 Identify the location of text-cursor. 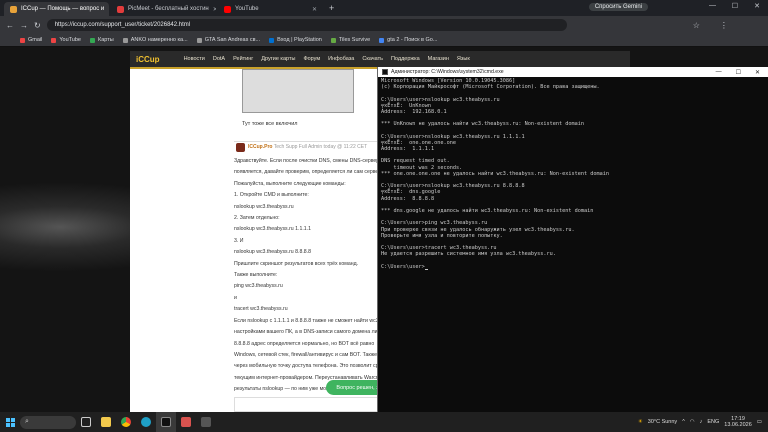
(426, 269).